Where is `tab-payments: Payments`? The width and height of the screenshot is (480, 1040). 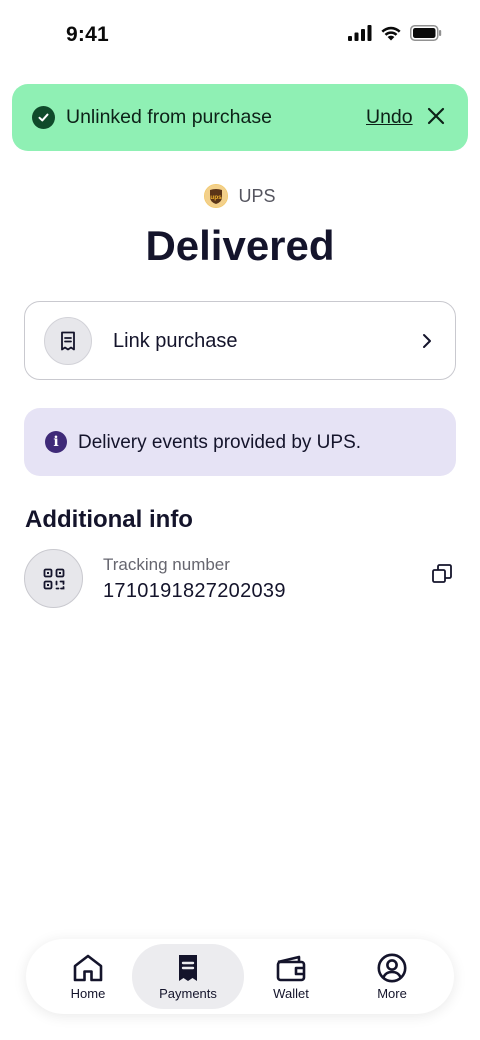
tab-payments: Payments is located at coordinates (188, 976).